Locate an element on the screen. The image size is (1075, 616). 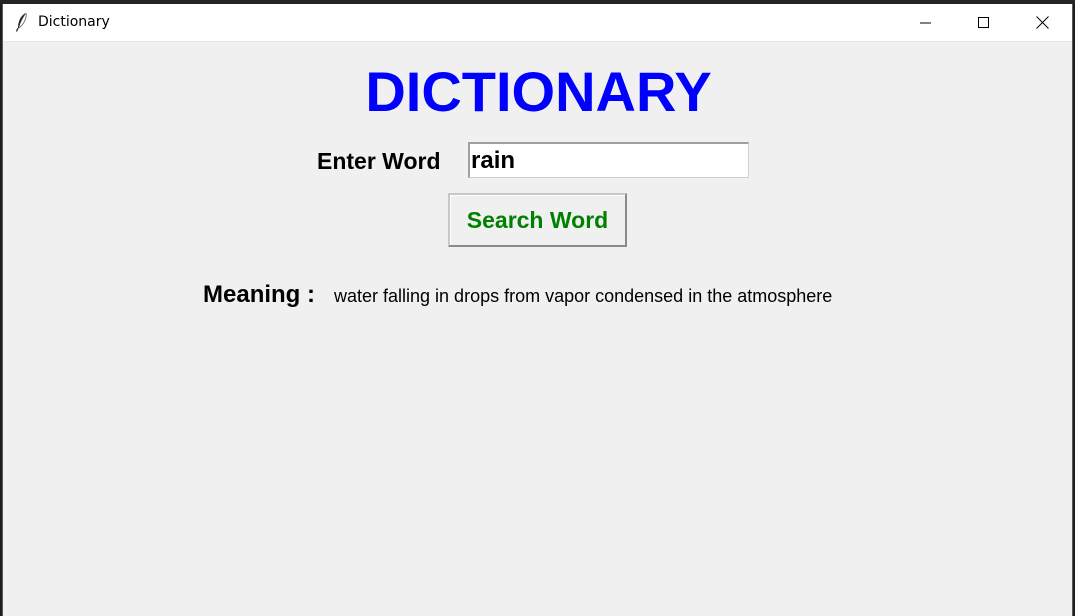
minimize-button is located at coordinates (926, 22).